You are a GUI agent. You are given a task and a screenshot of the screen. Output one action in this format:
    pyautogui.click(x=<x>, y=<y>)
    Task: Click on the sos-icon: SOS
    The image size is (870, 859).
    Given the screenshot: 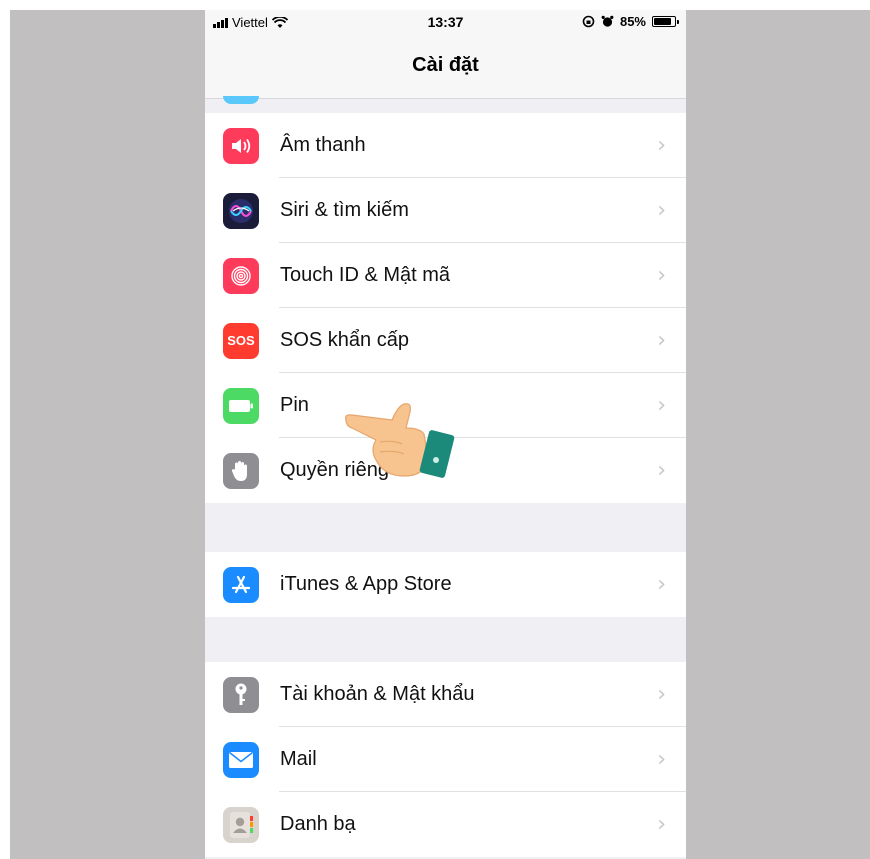 What is the action you would take?
    pyautogui.click(x=241, y=340)
    